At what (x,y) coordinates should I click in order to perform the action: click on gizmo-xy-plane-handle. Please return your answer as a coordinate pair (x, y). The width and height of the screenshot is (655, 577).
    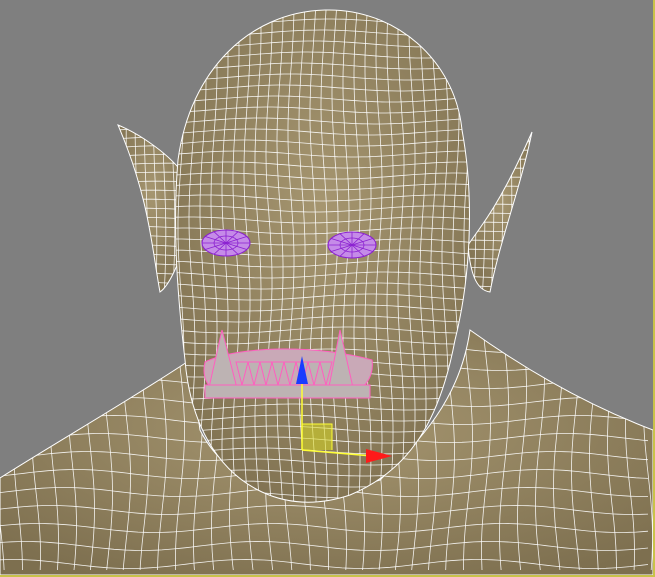
    Looking at the image, I should click on (317, 437).